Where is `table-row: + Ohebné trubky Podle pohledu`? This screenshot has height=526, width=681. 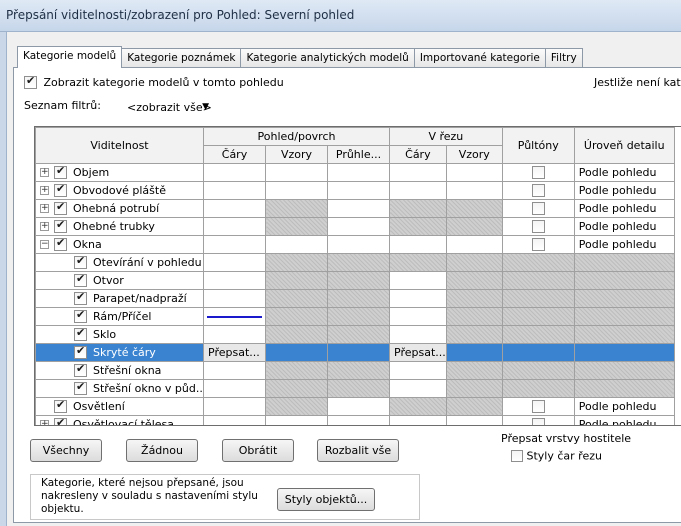
table-row: + Ohebné trubky Podle pohledu is located at coordinates (355, 226).